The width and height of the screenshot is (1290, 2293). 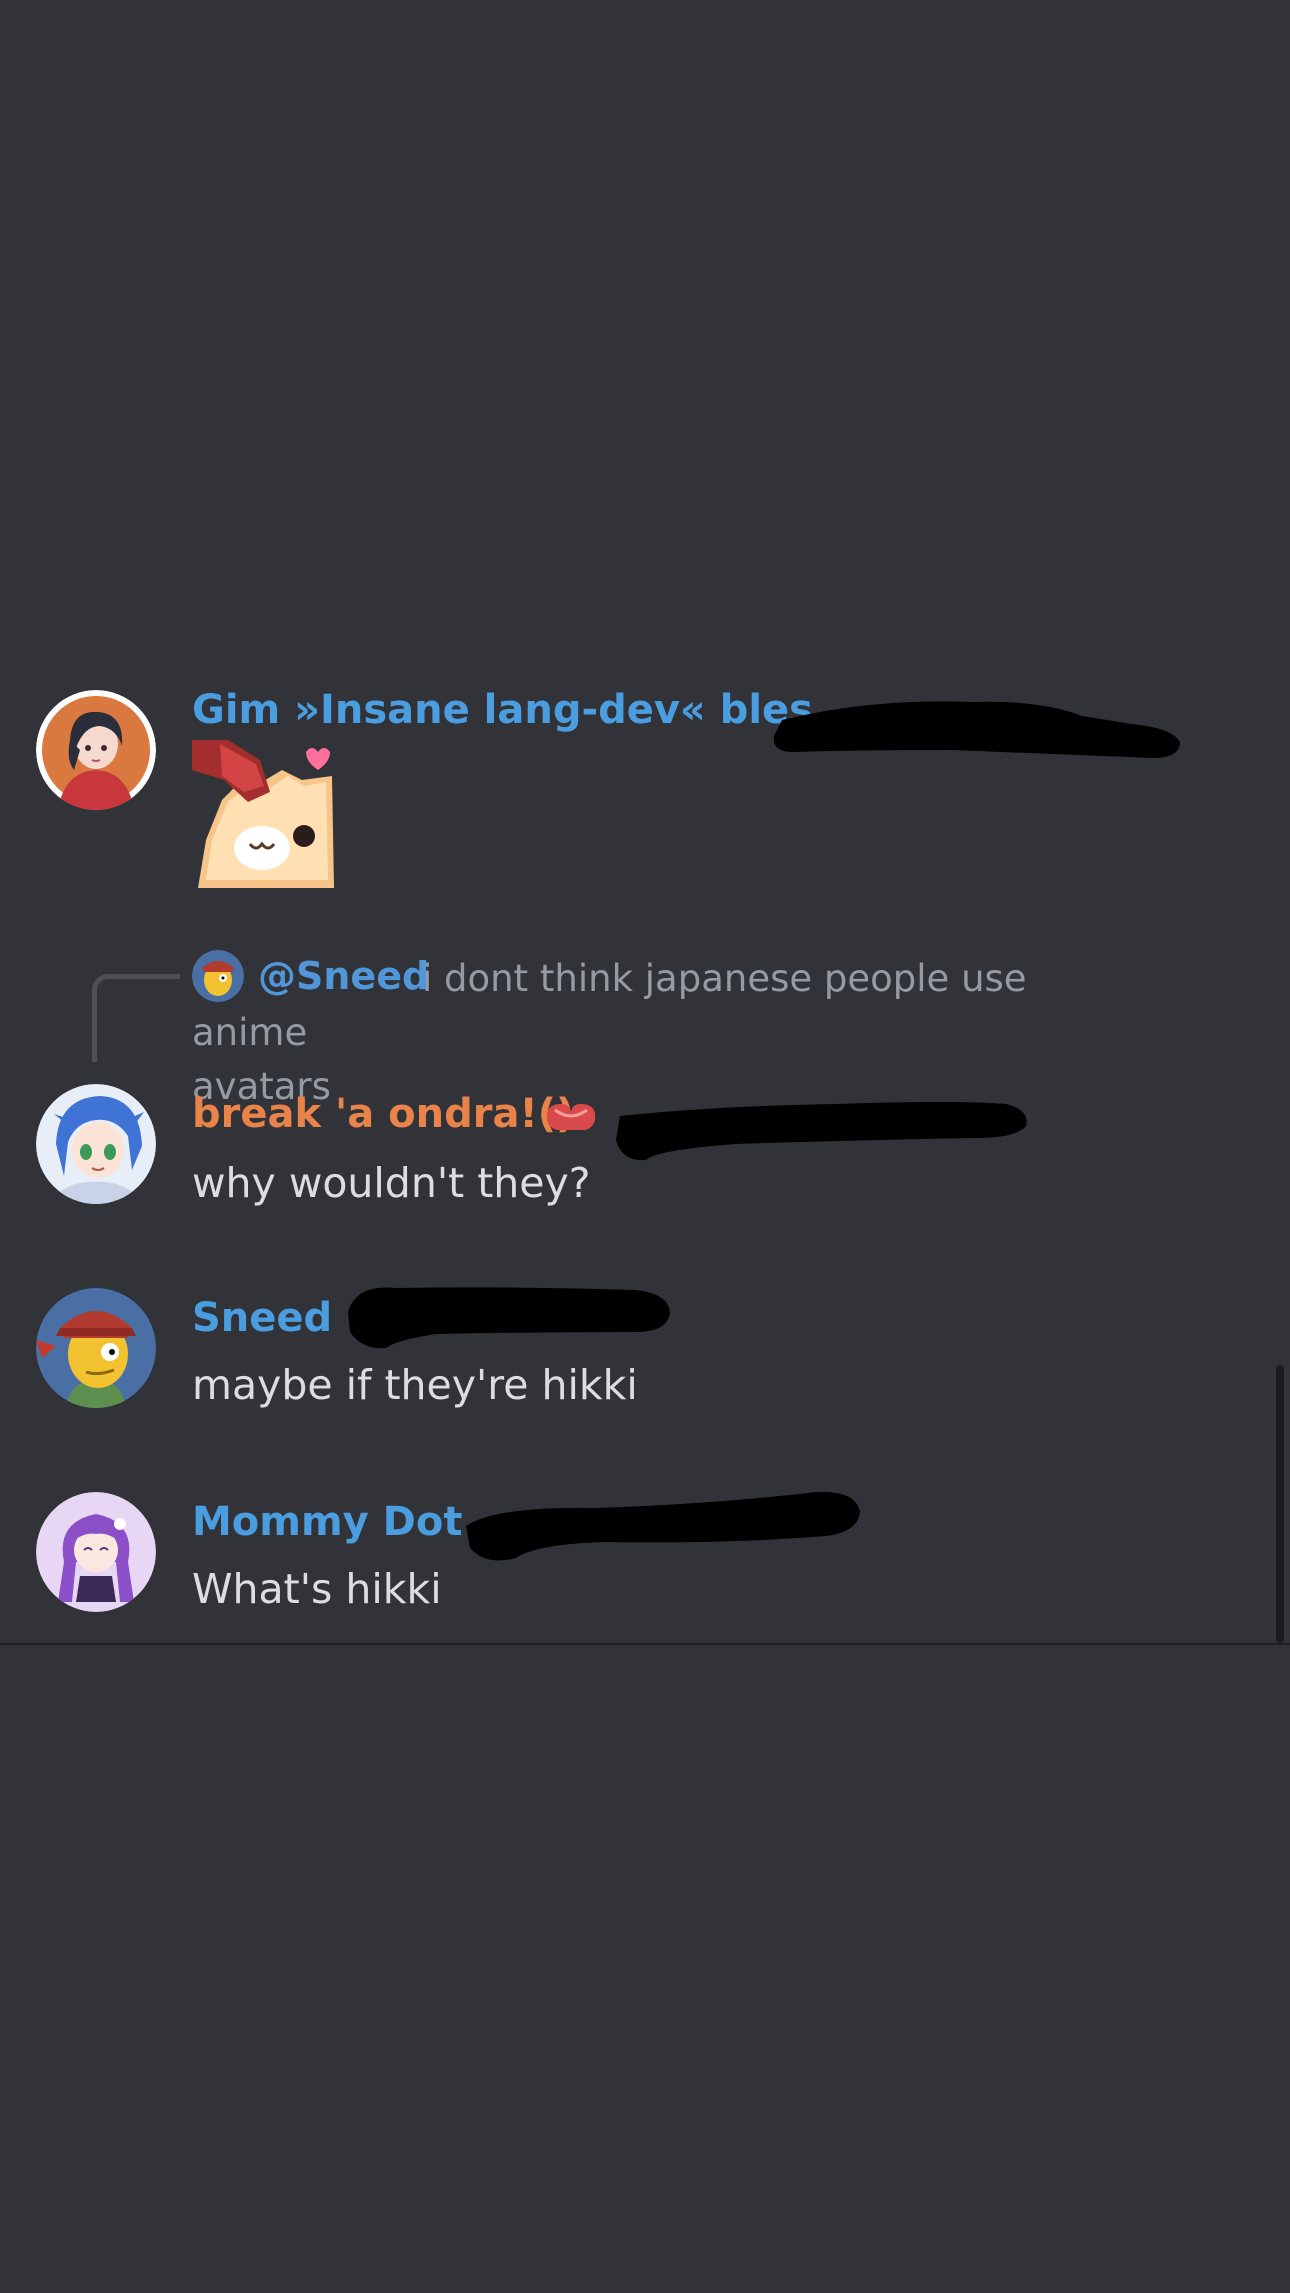 What do you see at coordinates (317, 1589) in the screenshot?
I see `message-text-whats: What's hikki` at bounding box center [317, 1589].